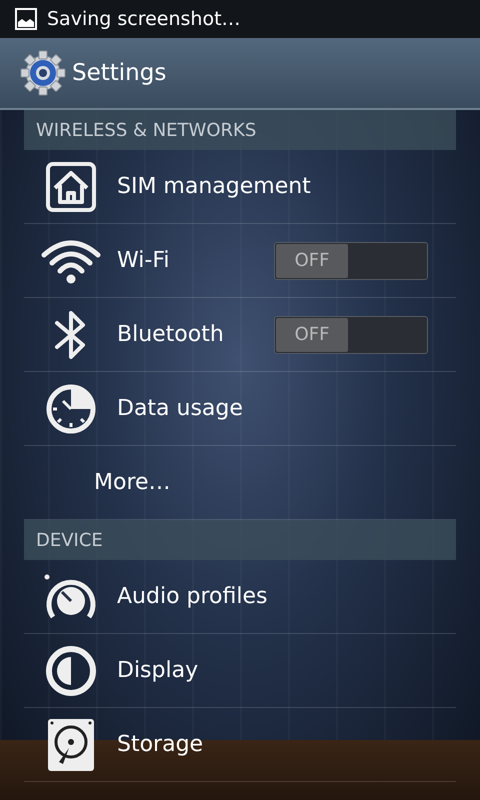 This screenshot has width=480, height=800. What do you see at coordinates (70, 670) in the screenshot?
I see `contrast-icon` at bounding box center [70, 670].